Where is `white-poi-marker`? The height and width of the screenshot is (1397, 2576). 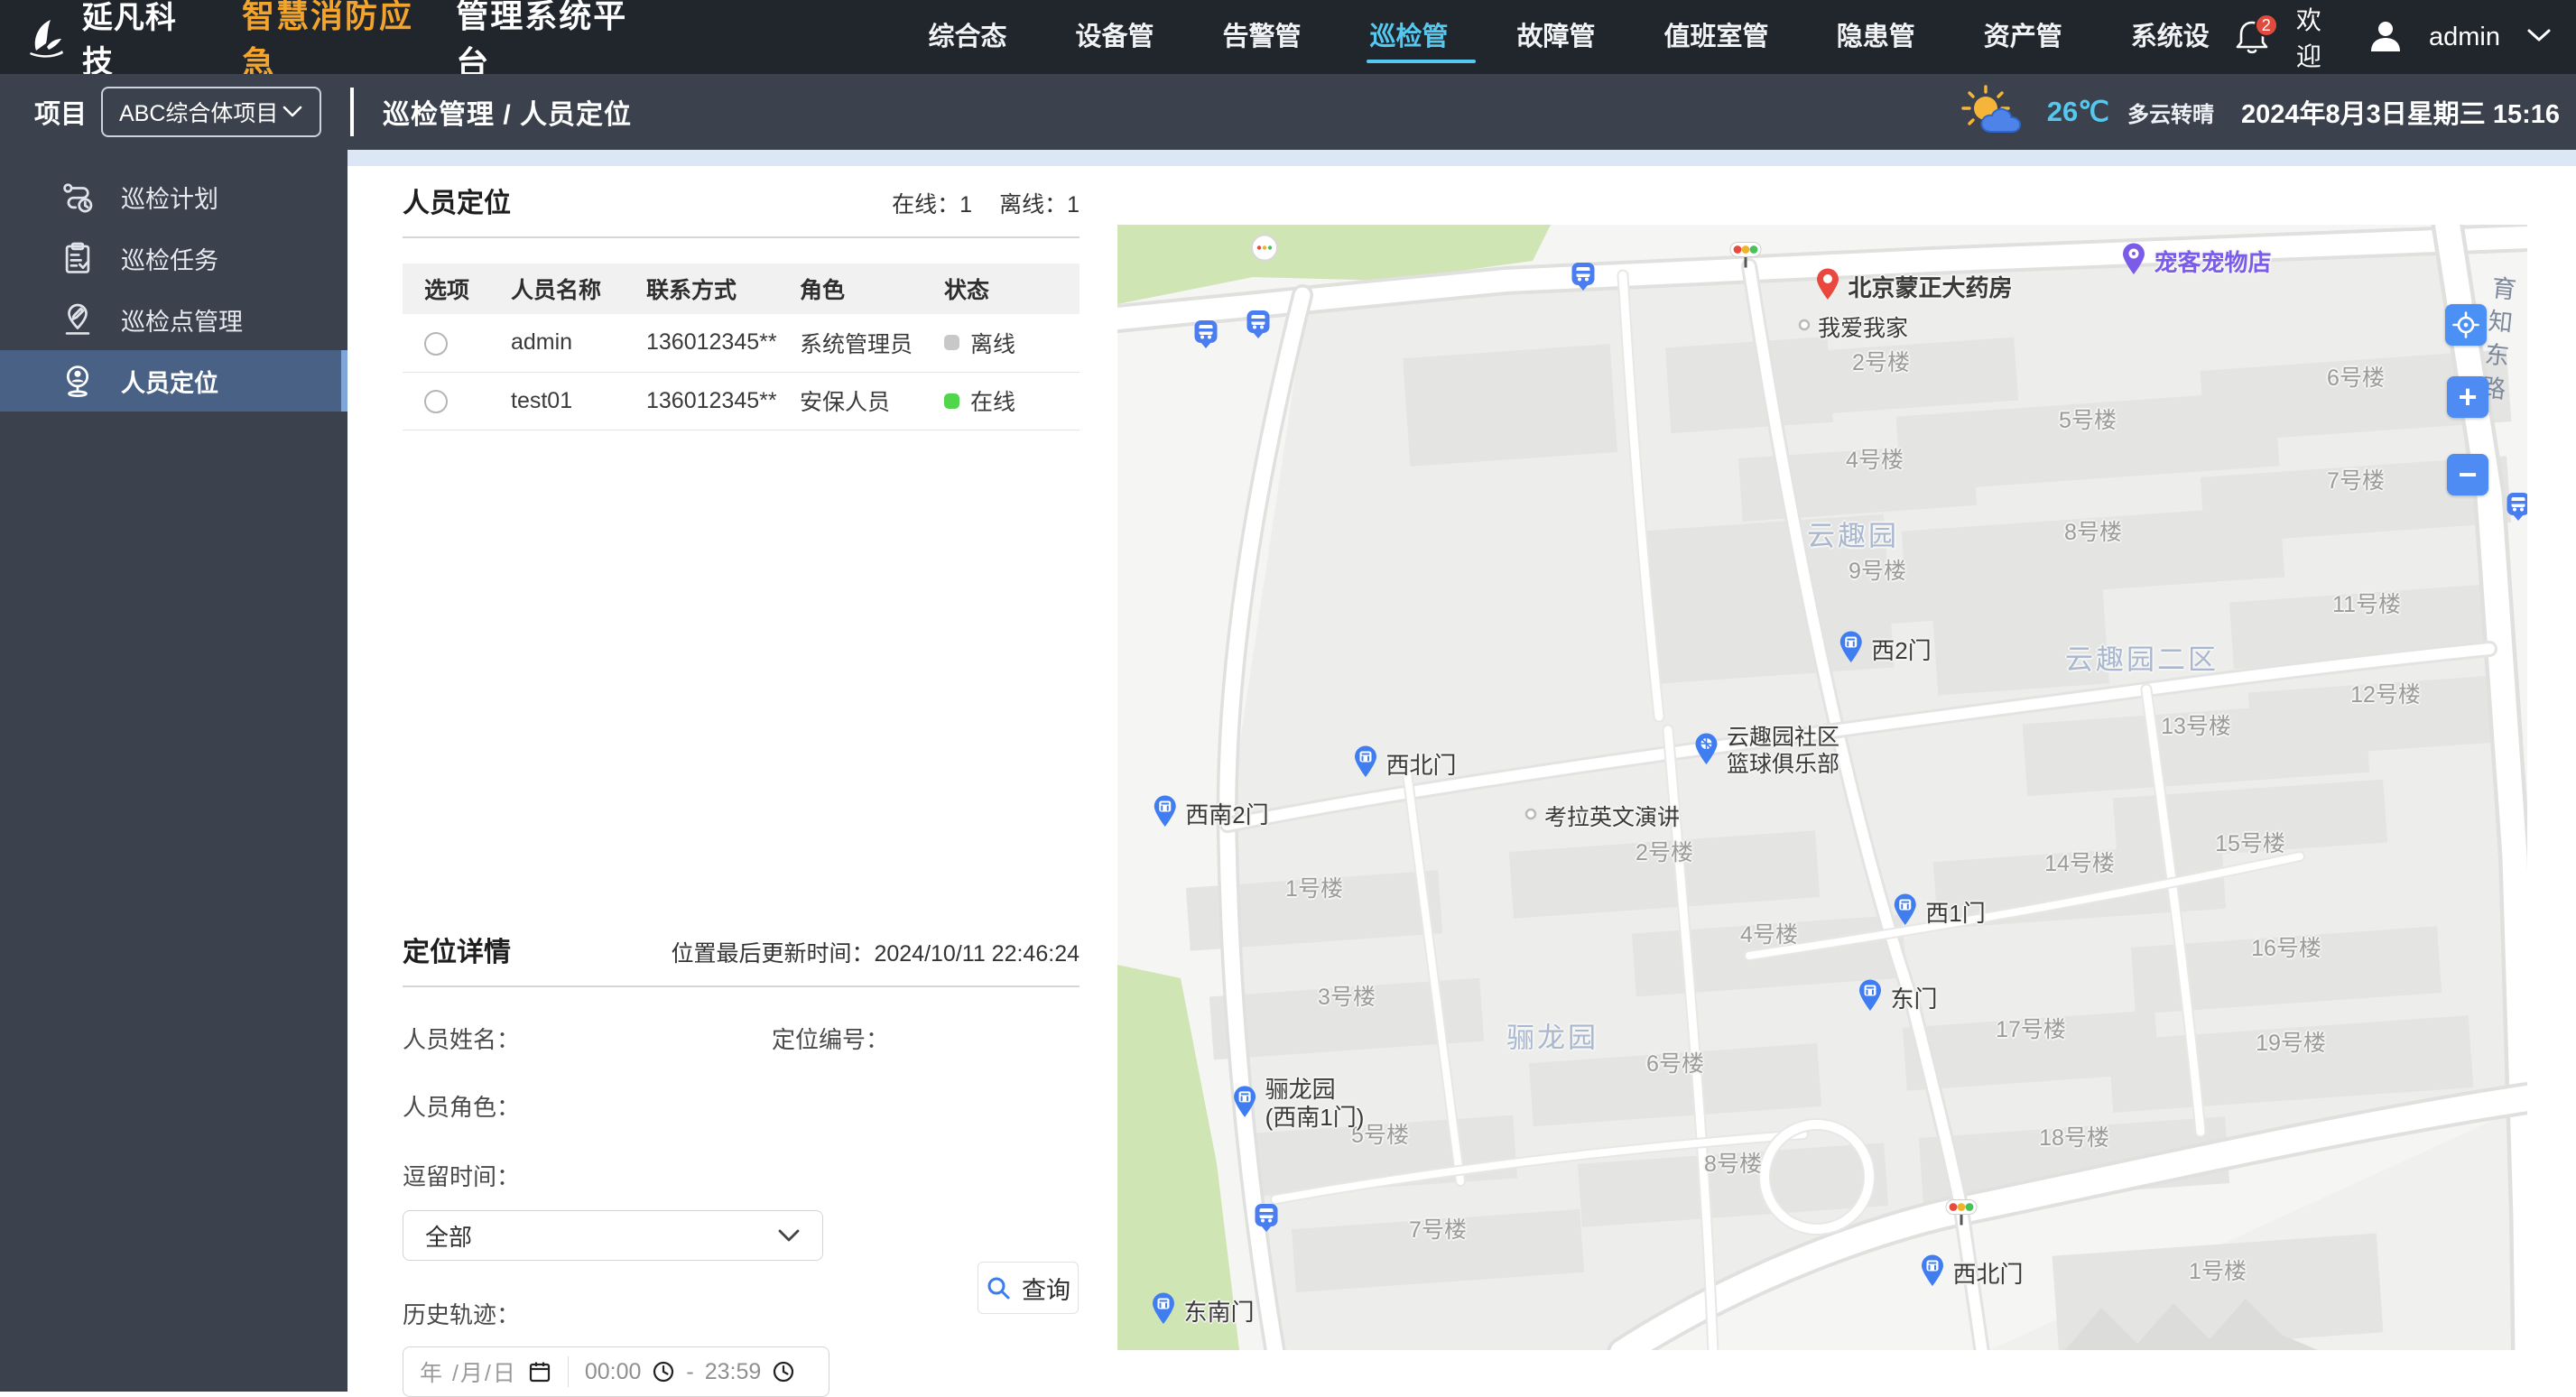 white-poi-marker is located at coordinates (1264, 250).